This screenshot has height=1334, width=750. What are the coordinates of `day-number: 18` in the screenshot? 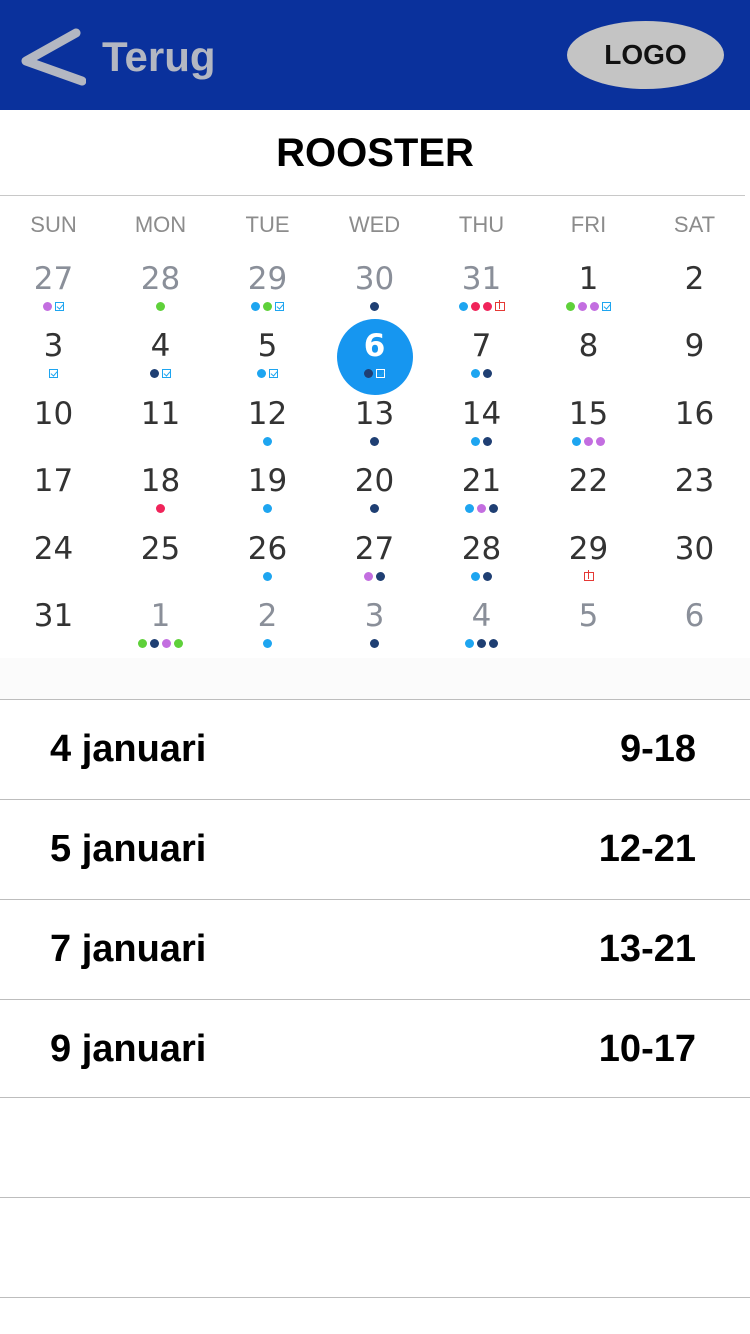 It's located at (160, 481).